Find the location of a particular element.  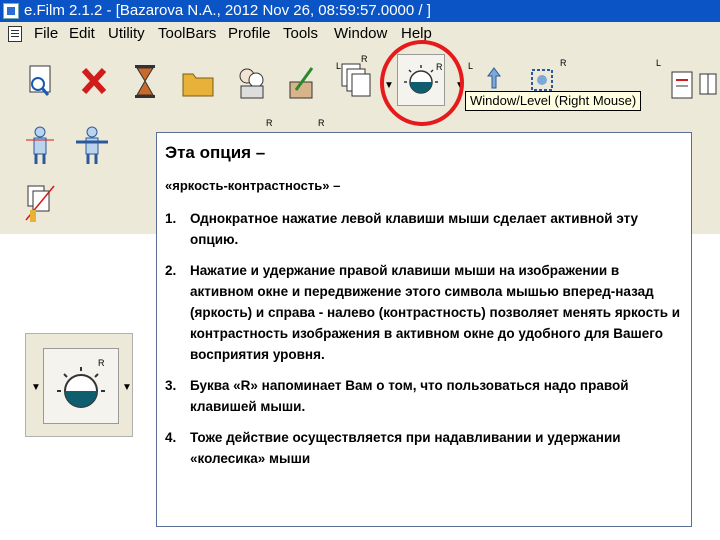

people-icon is located at coordinates (251, 83).